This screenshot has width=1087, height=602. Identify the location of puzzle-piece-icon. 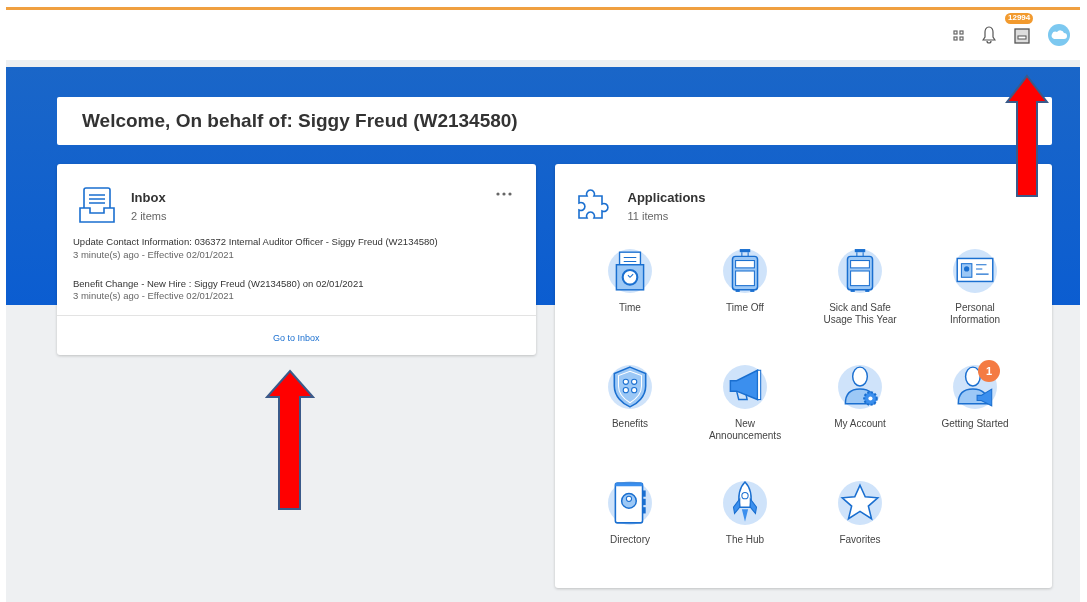
(593, 203).